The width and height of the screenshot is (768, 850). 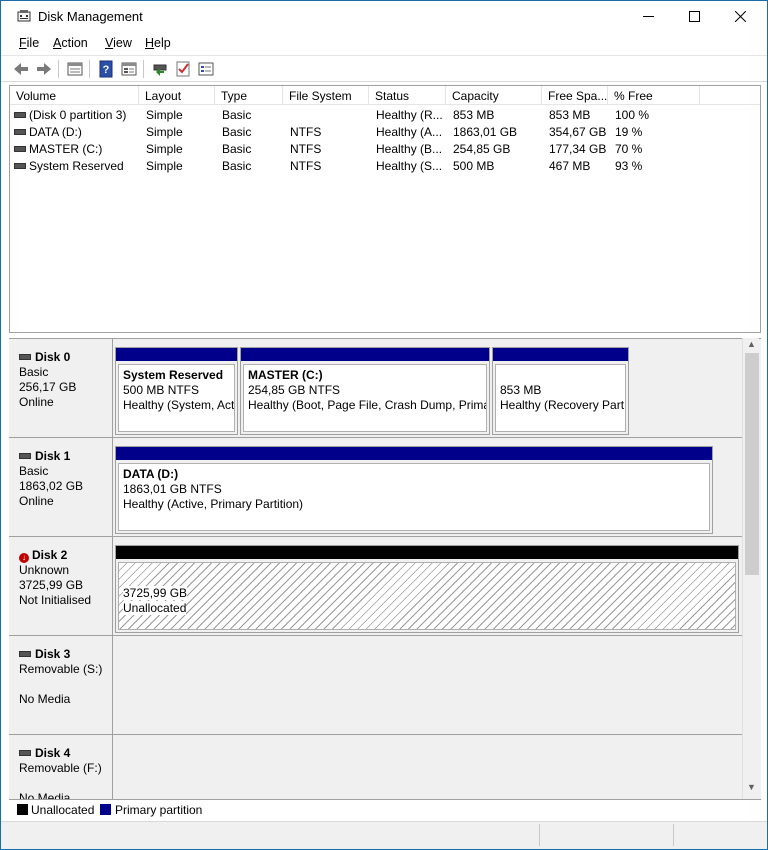 I want to click on legend-label: Unallocated, so click(x=63, y=810).